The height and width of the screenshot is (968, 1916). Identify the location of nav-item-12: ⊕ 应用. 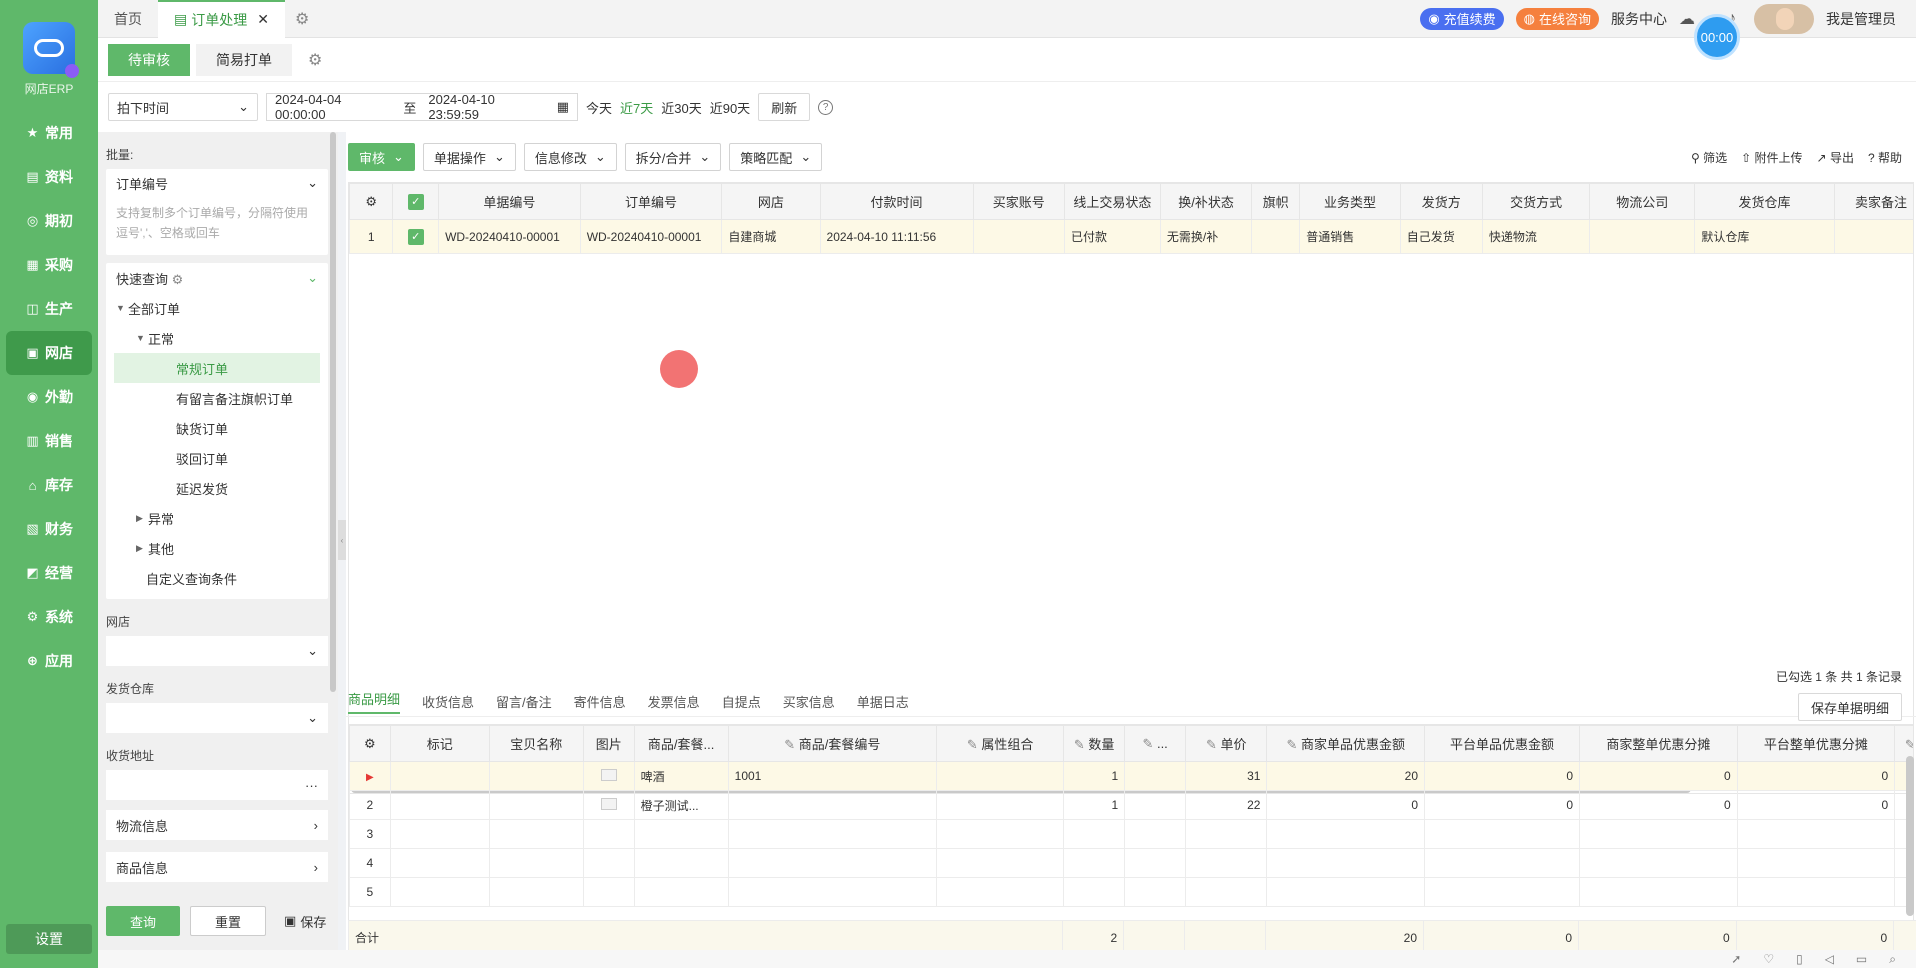
(49, 661).